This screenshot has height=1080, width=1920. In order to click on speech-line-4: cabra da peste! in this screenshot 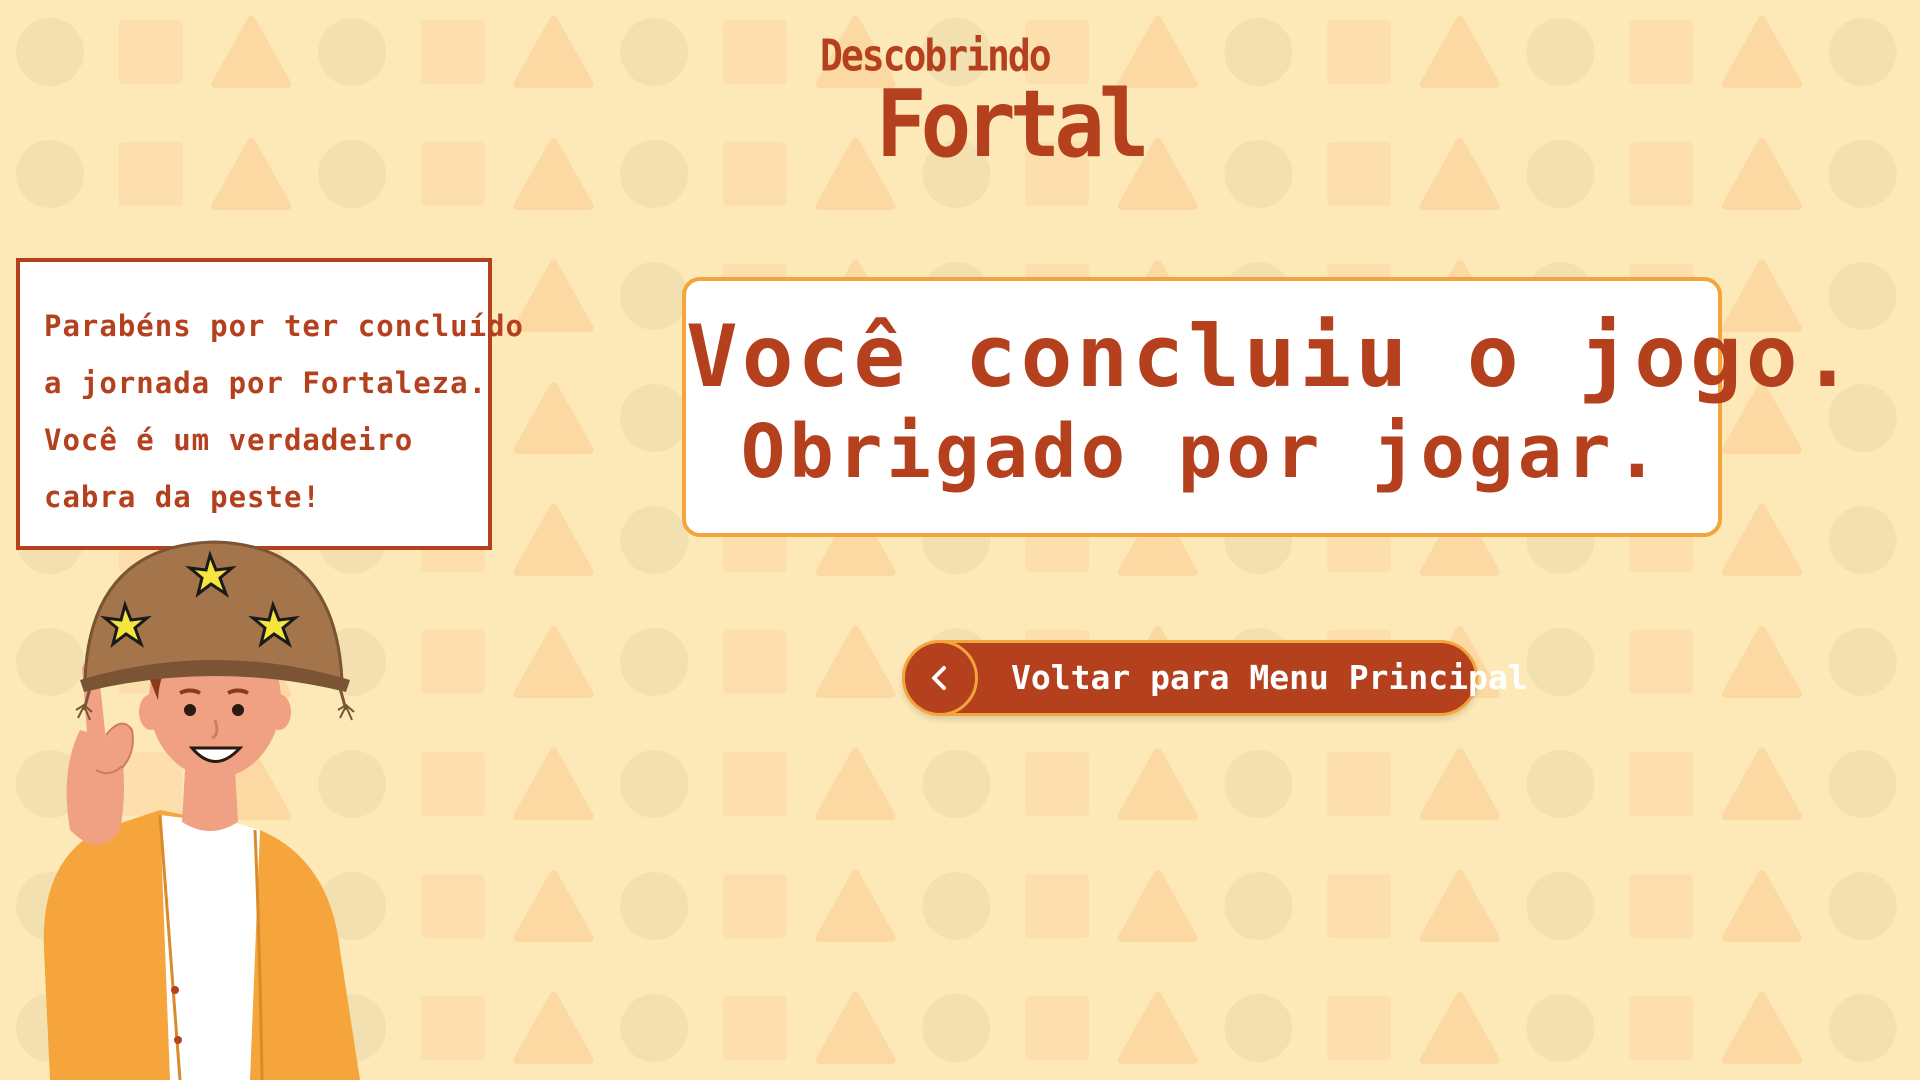, I will do `click(182, 497)`.